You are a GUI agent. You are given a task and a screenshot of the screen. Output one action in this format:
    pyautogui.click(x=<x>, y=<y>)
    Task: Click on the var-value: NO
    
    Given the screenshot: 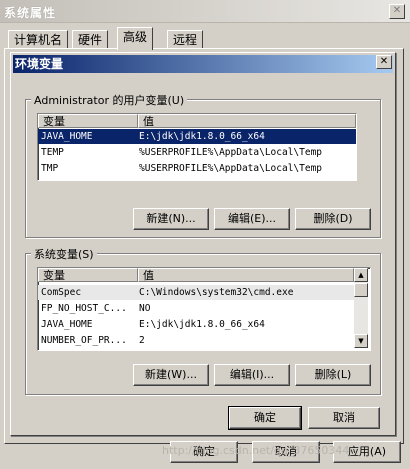 What is the action you would take?
    pyautogui.click(x=145, y=308)
    